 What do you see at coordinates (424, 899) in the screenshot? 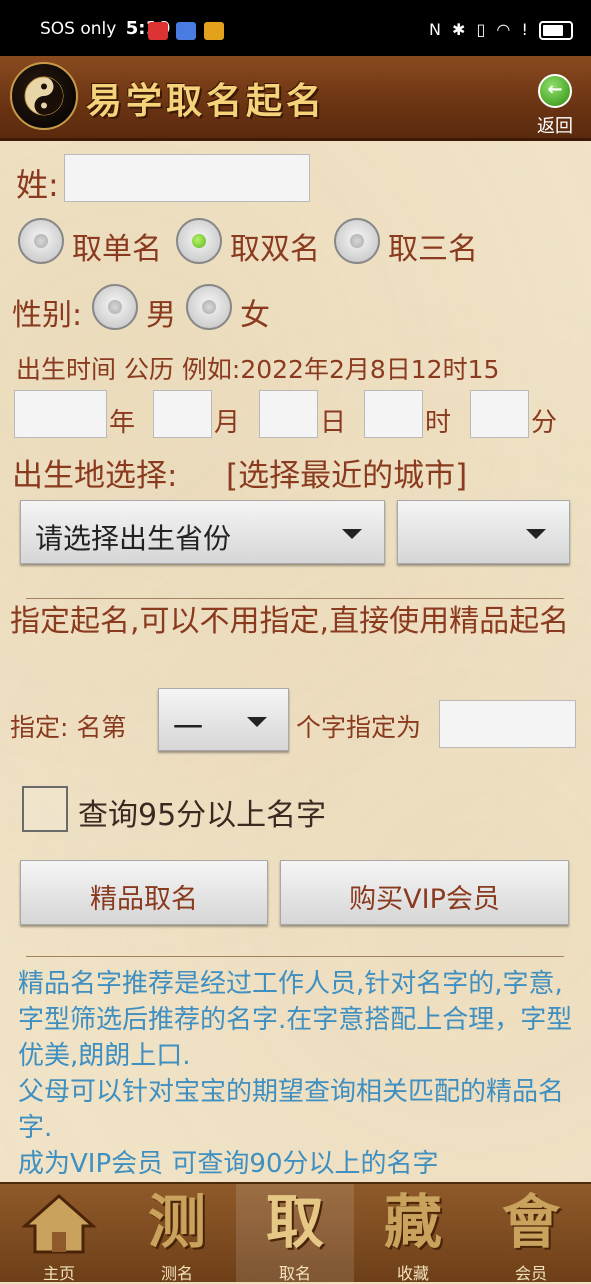
I see `buy-vip-label: 购买VIP会员` at bounding box center [424, 899].